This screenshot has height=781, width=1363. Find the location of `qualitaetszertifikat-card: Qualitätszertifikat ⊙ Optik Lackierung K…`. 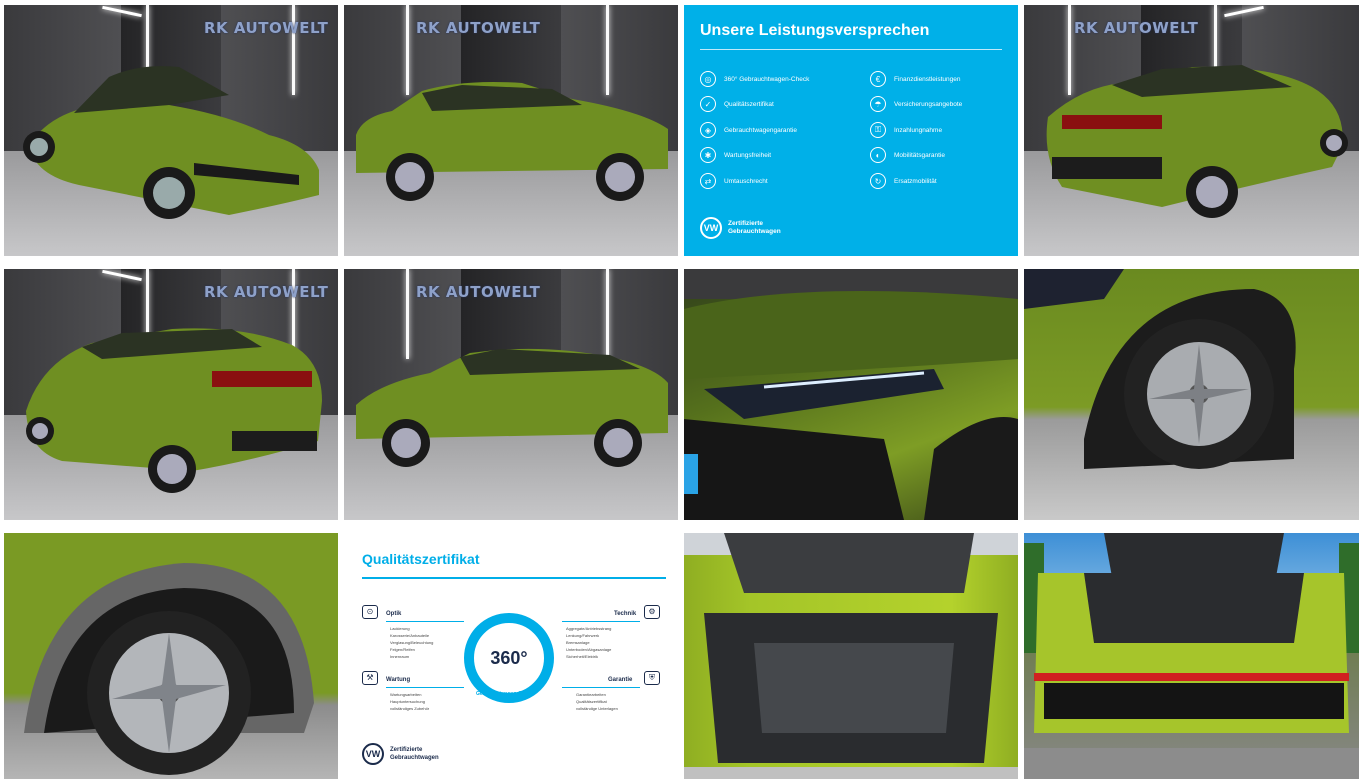

qualitaetszertifikat-card: Qualitätszertifikat ⊙ Optik Lackierung K… is located at coordinates (511, 656).